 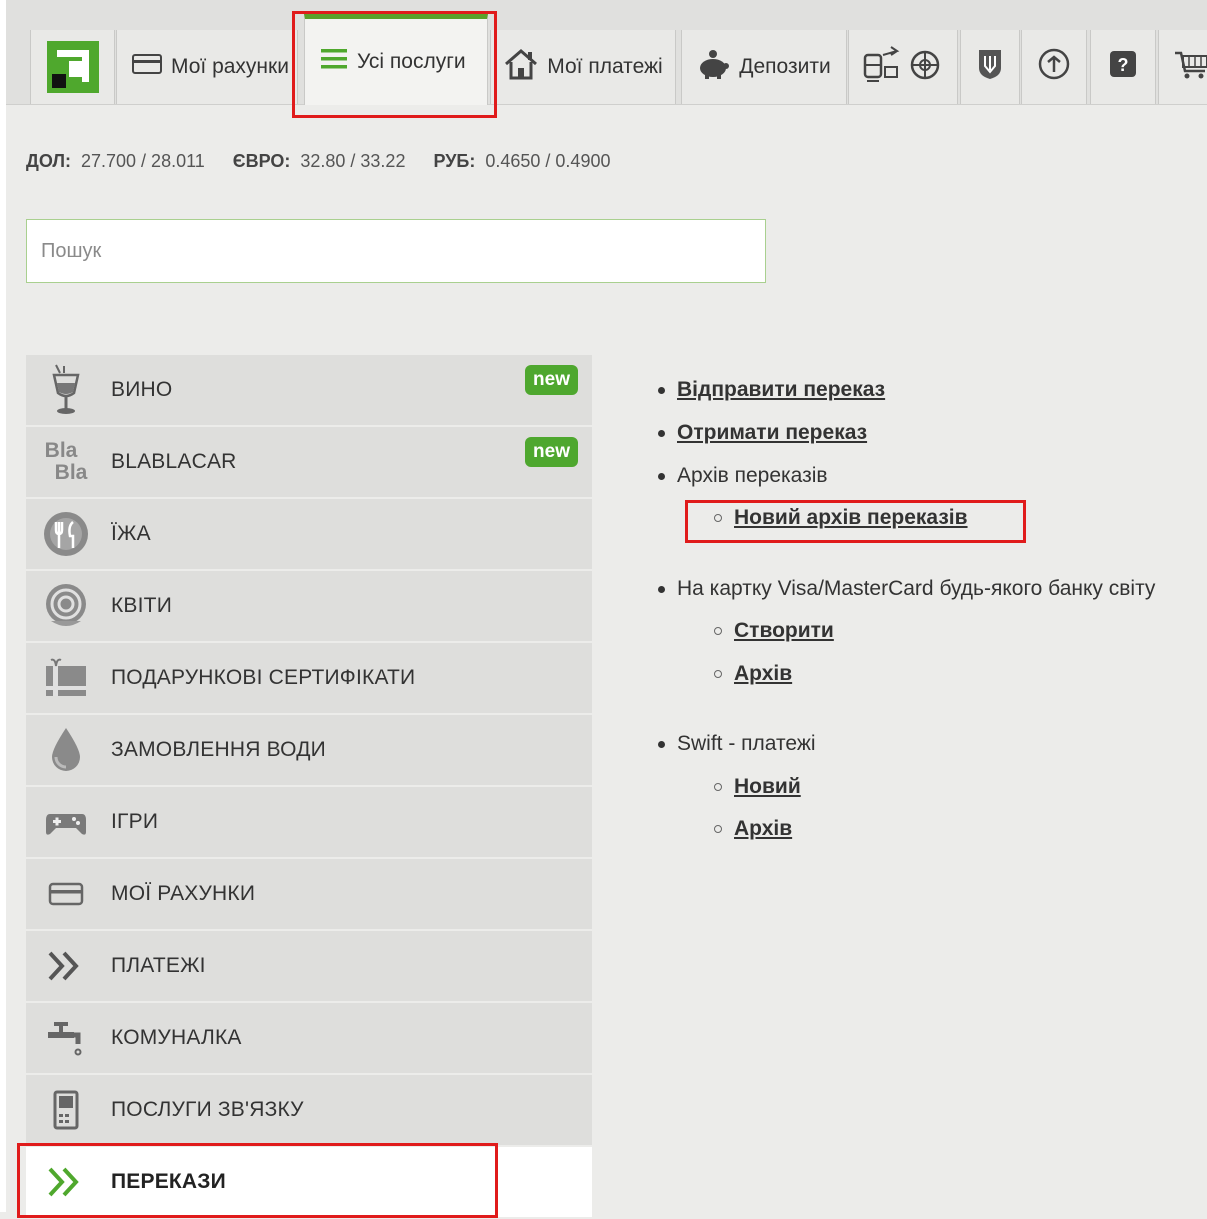 What do you see at coordinates (183, 893) in the screenshot?
I see `category-label: МОЇ РАХУНКИ` at bounding box center [183, 893].